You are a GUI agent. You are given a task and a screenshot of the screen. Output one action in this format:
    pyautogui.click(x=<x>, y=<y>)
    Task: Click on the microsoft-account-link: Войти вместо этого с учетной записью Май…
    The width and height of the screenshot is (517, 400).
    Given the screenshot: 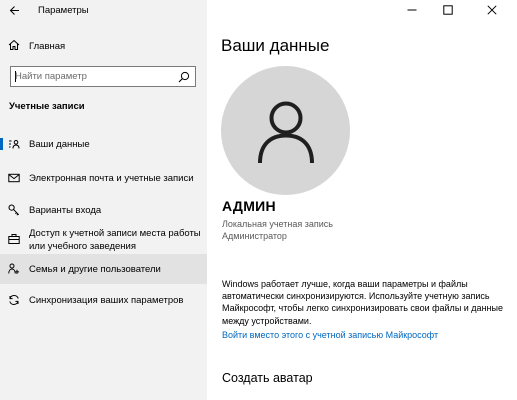 What is the action you would take?
    pyautogui.click(x=330, y=335)
    